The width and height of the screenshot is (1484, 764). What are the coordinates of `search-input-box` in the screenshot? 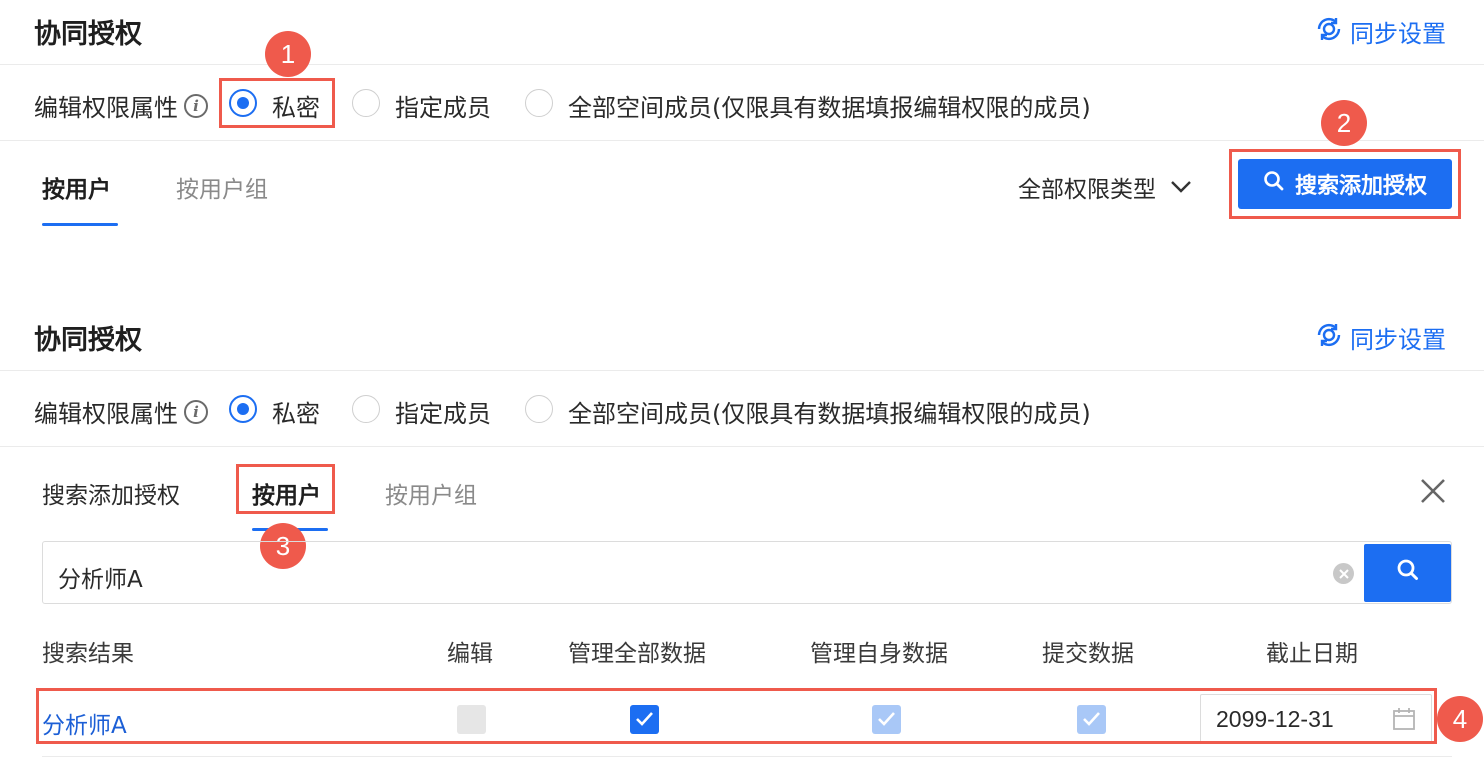 It's located at (747, 572).